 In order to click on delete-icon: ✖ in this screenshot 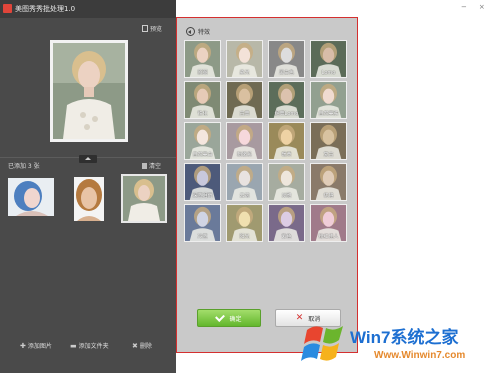, I will do `click(135, 345)`.